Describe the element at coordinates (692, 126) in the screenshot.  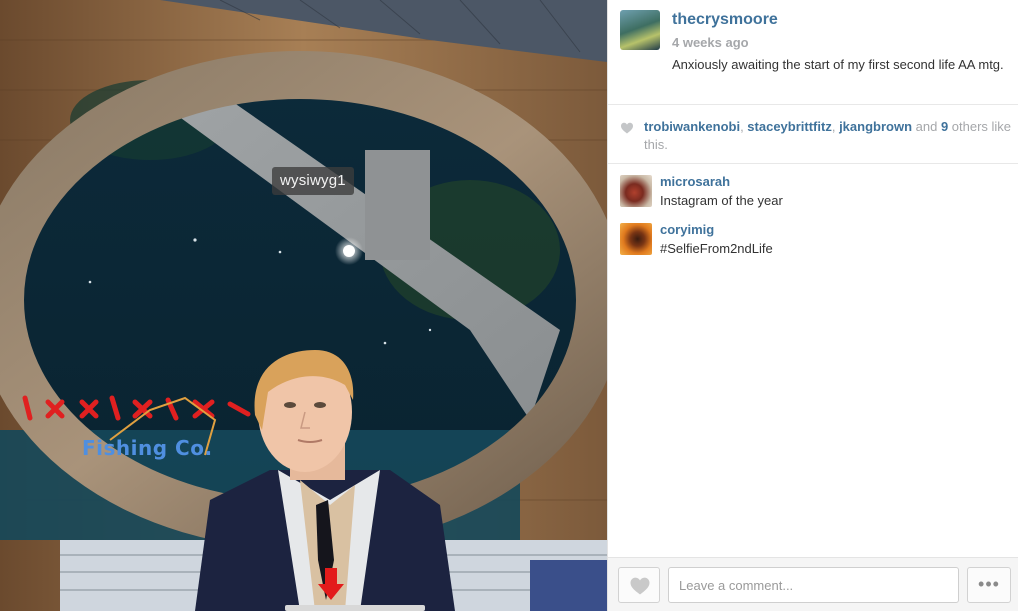
I see `like-user-1: trobiwankenobi` at that location.